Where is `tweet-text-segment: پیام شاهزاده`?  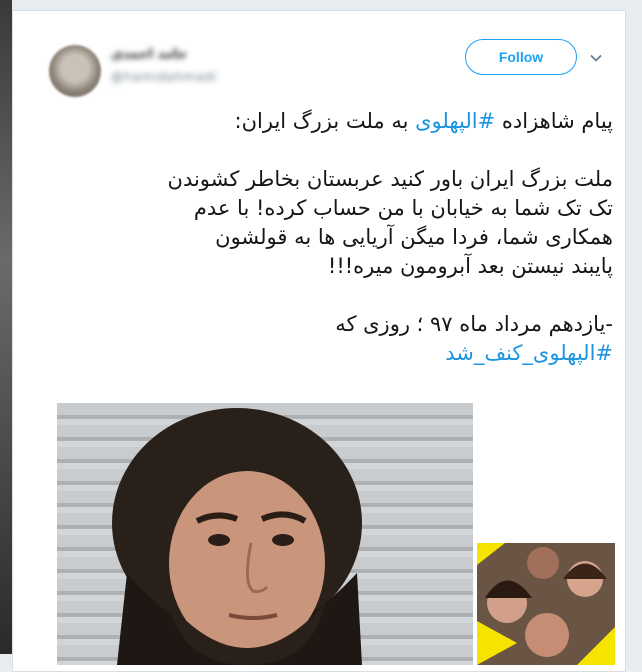
tweet-text-segment: پیام شاهزاده is located at coordinates (554, 121).